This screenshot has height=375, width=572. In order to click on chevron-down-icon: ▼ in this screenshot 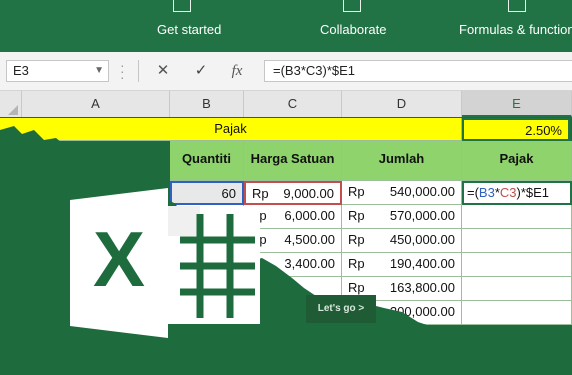, I will do `click(99, 71)`.